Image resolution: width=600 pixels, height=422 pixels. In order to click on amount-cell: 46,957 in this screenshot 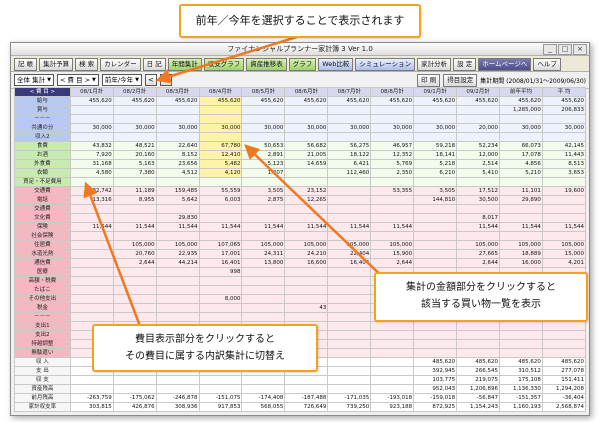, I will do `click(392, 146)`.